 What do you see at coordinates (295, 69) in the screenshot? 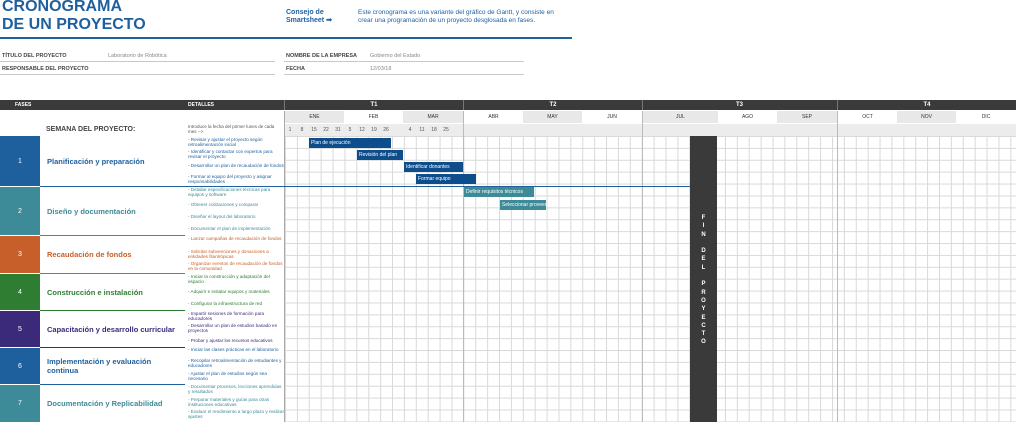
I see `date-label: FECHA` at bounding box center [295, 69].